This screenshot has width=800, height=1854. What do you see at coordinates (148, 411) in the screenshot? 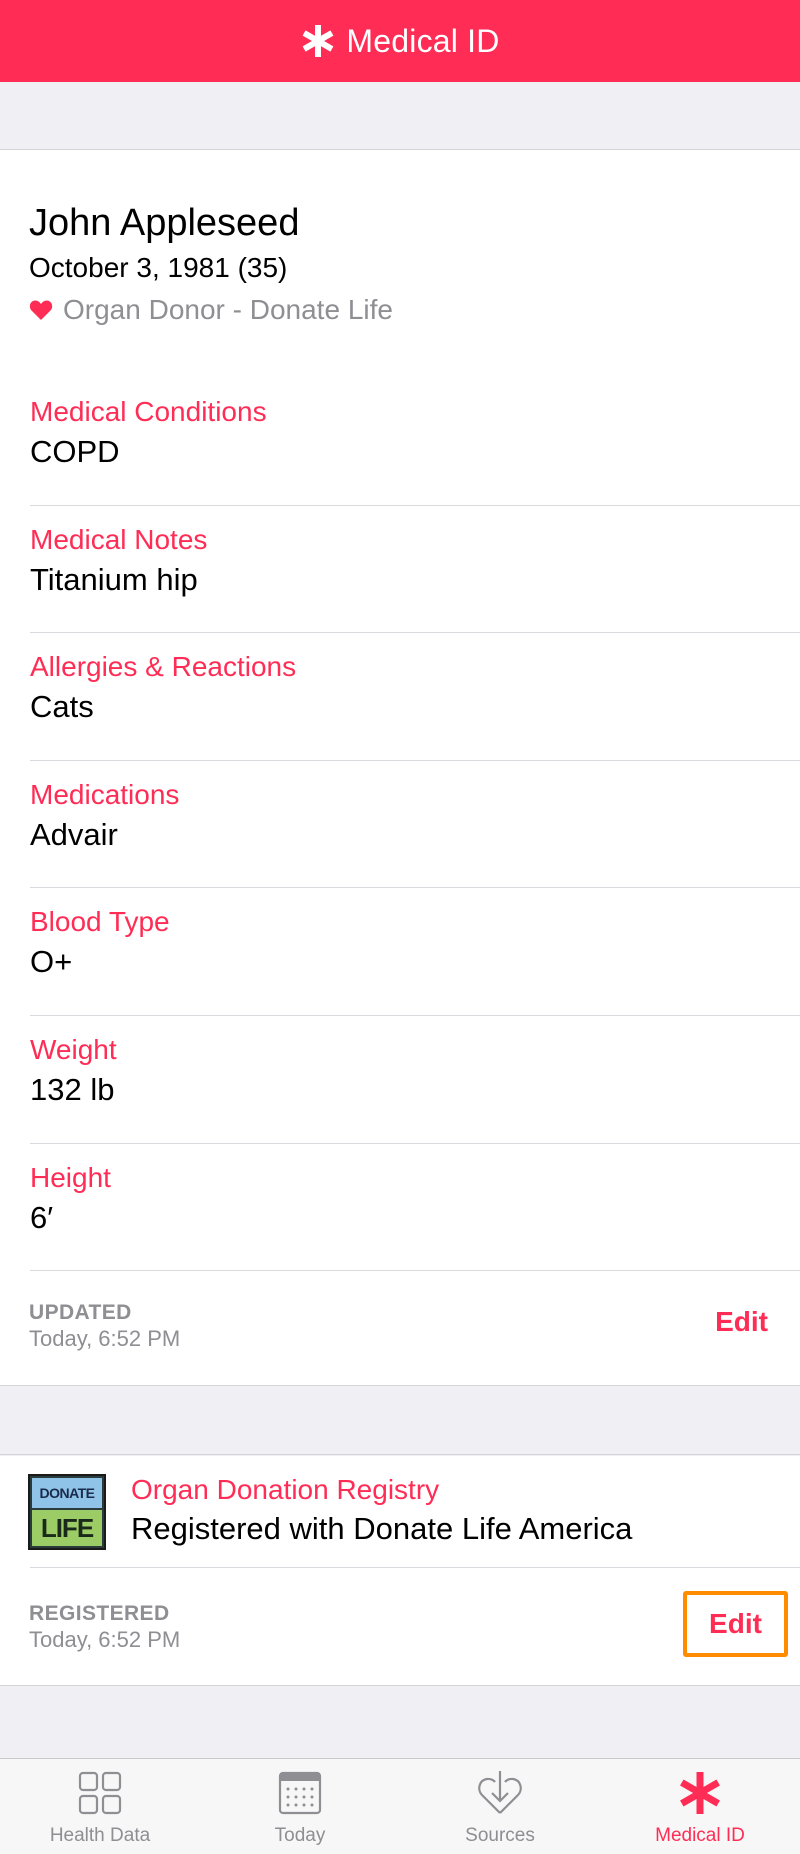
I see `field-label: Medical Conditions` at bounding box center [148, 411].